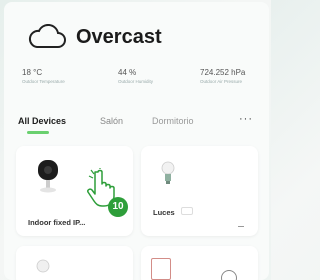 This screenshot has width=320, height=280. I want to click on power-toggle, so click(229, 275).